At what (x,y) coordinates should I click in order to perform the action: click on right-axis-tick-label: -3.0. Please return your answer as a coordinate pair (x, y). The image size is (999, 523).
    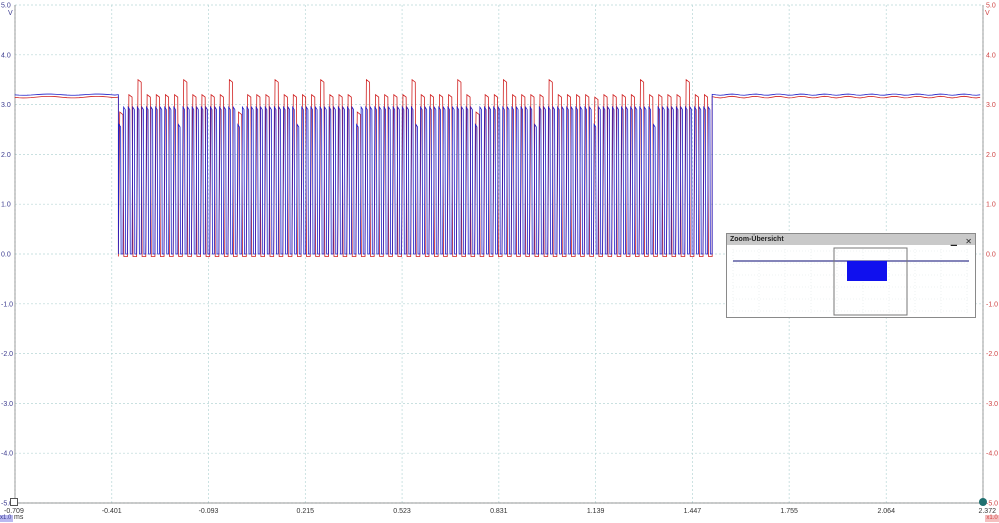
    Looking at the image, I should click on (992, 404).